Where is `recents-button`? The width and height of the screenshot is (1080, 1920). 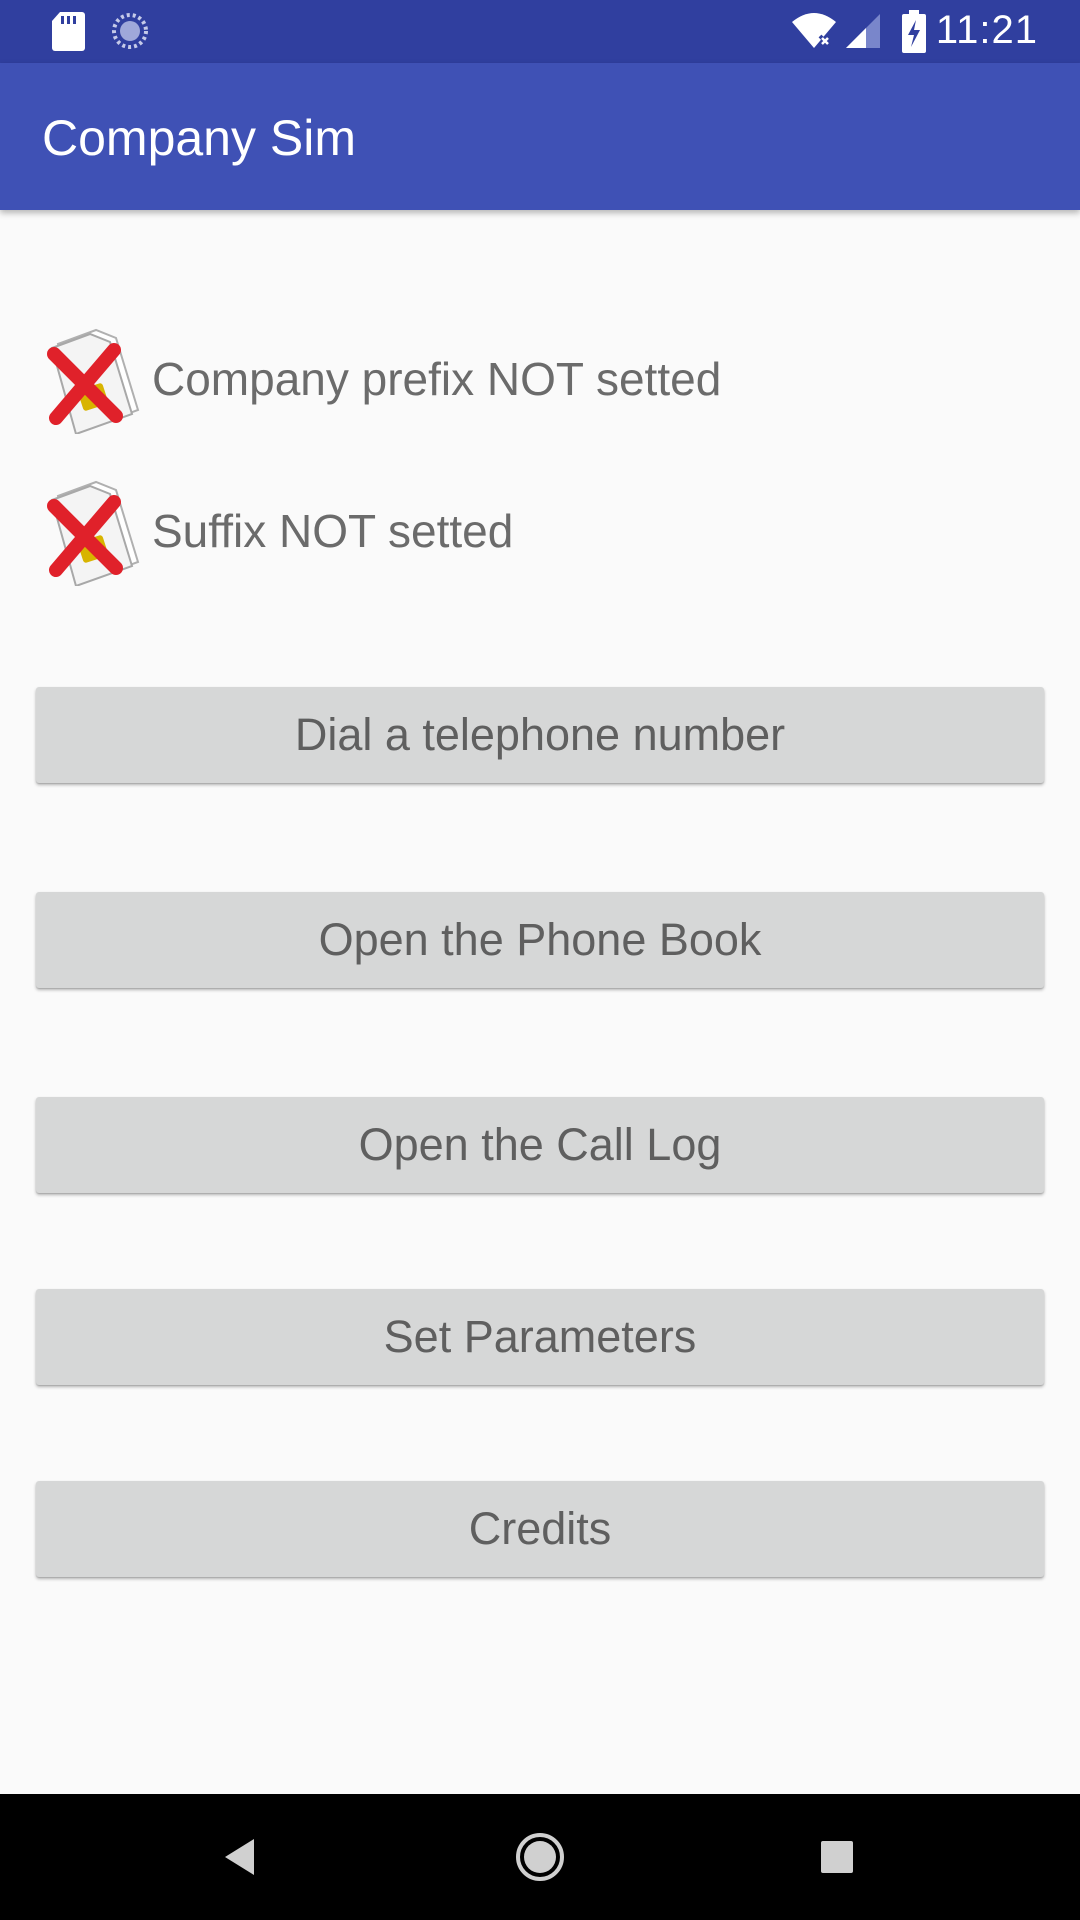
recents-button is located at coordinates (837, 1857).